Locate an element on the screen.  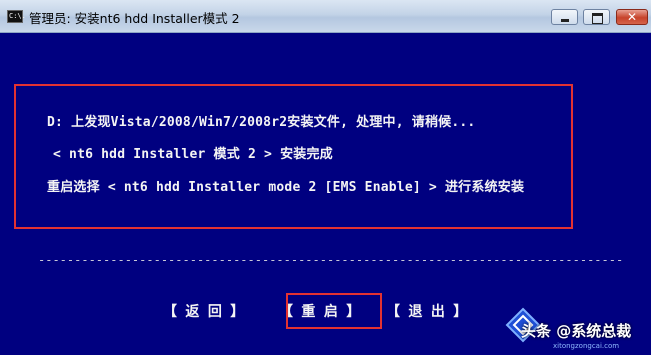
title-bar: C:\. 管理员: 安装nt6 hdd Installer模式 2 ✕ is located at coordinates (325, 16).